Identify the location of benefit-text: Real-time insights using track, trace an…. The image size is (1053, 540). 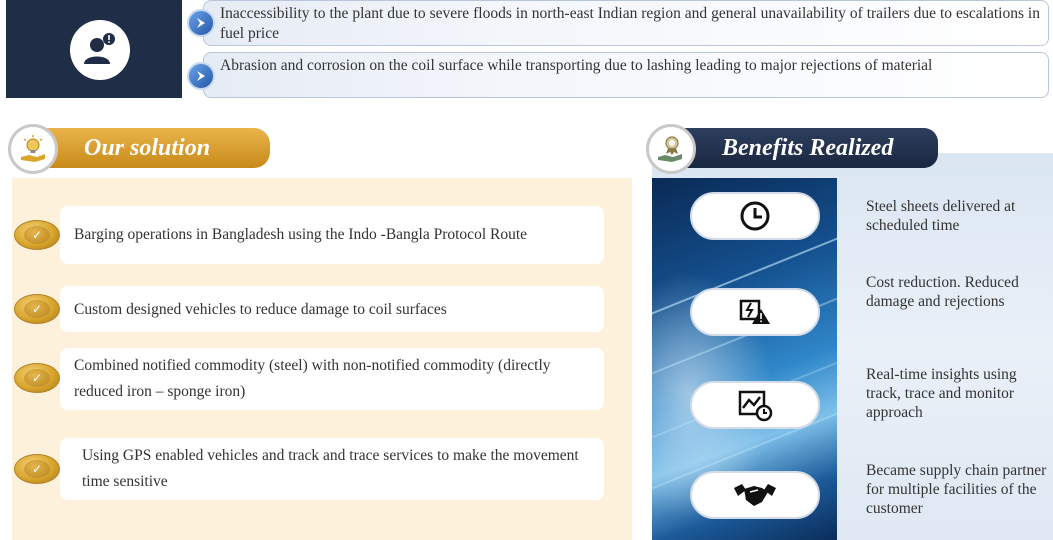
(941, 393).